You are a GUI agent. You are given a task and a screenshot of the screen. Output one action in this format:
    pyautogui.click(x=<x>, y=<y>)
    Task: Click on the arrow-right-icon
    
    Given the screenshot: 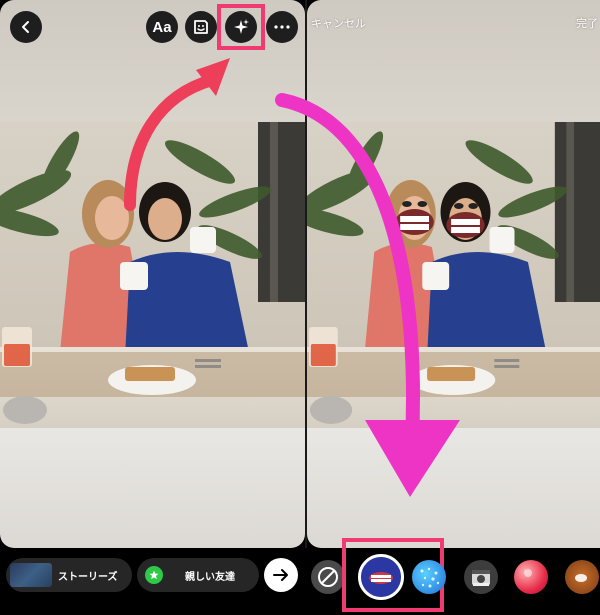 What is the action you would take?
    pyautogui.click(x=280, y=575)
    